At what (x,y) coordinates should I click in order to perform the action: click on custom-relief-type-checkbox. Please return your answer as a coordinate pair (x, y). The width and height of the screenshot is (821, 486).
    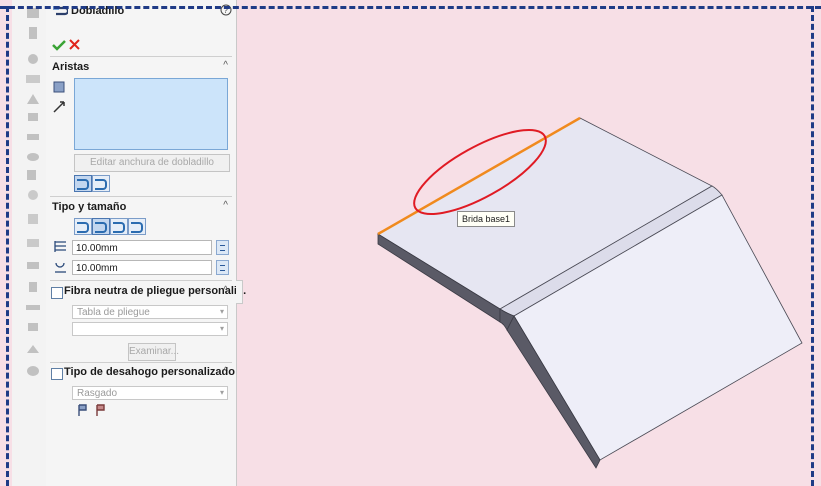
    Looking at the image, I should click on (57, 374).